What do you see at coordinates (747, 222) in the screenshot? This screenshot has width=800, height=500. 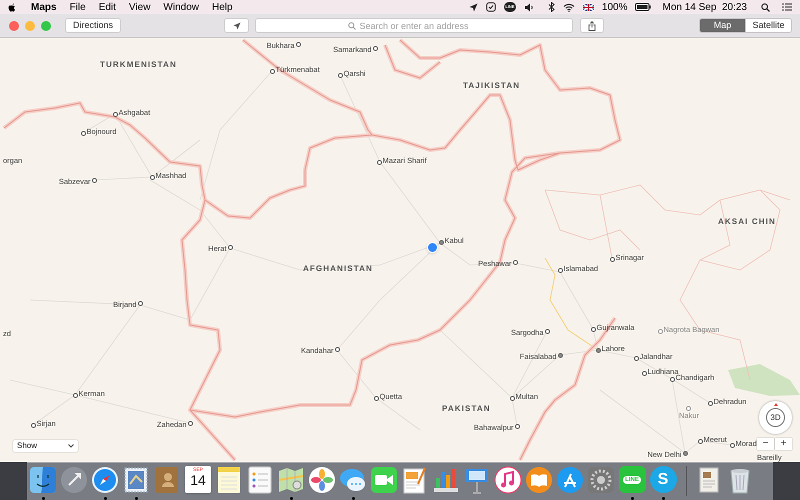 I see `country-label: AKSAI CHIN` at bounding box center [747, 222].